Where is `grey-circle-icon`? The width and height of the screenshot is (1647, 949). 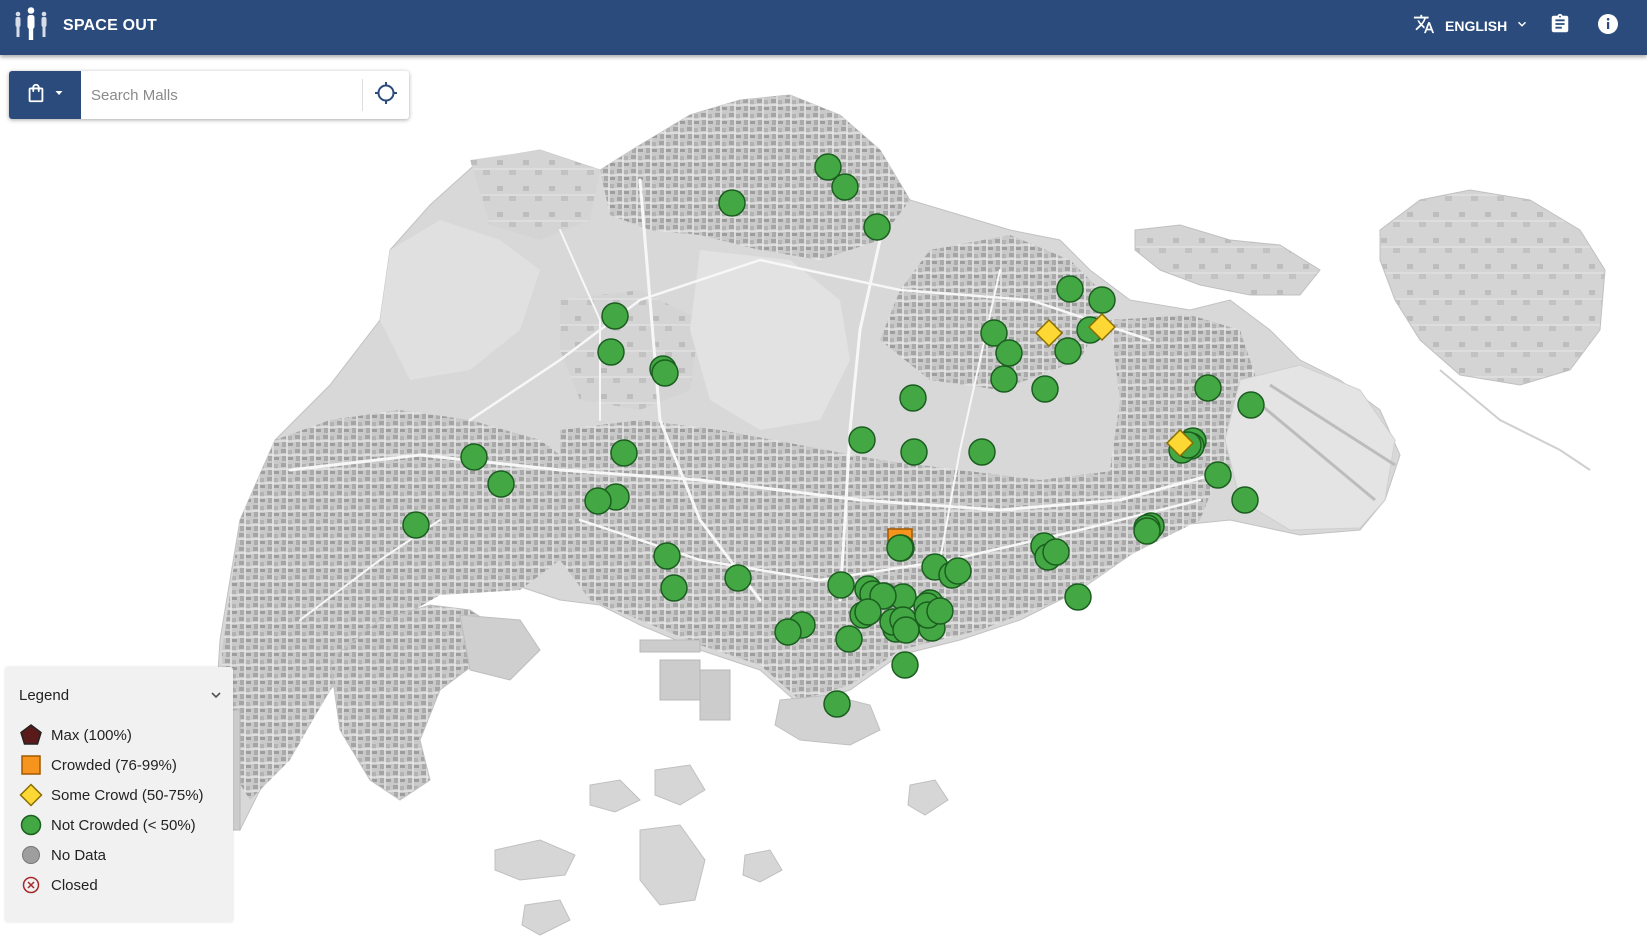 grey-circle-icon is located at coordinates (31, 855).